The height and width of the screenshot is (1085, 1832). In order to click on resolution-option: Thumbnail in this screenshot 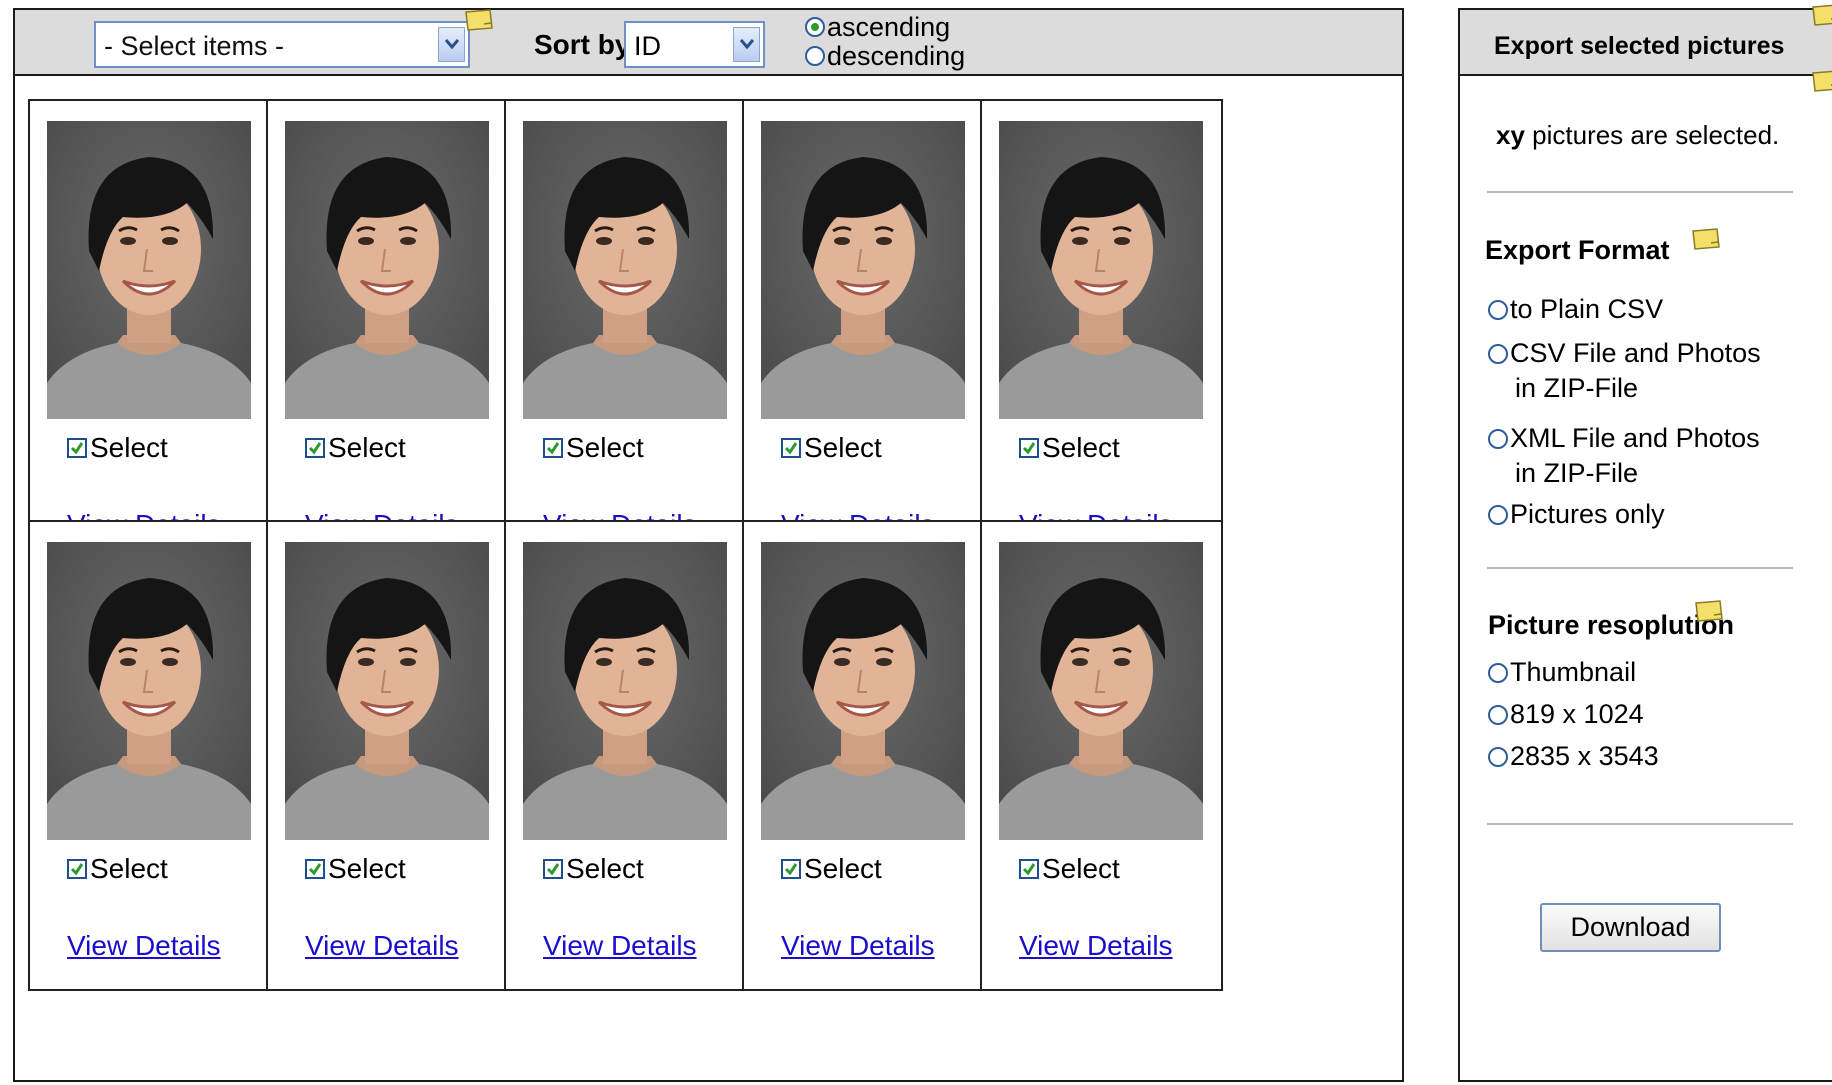, I will do `click(1562, 672)`.